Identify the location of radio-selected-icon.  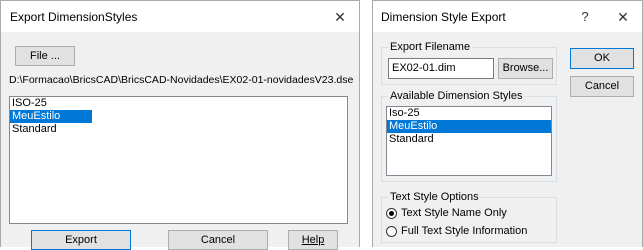
(391, 213).